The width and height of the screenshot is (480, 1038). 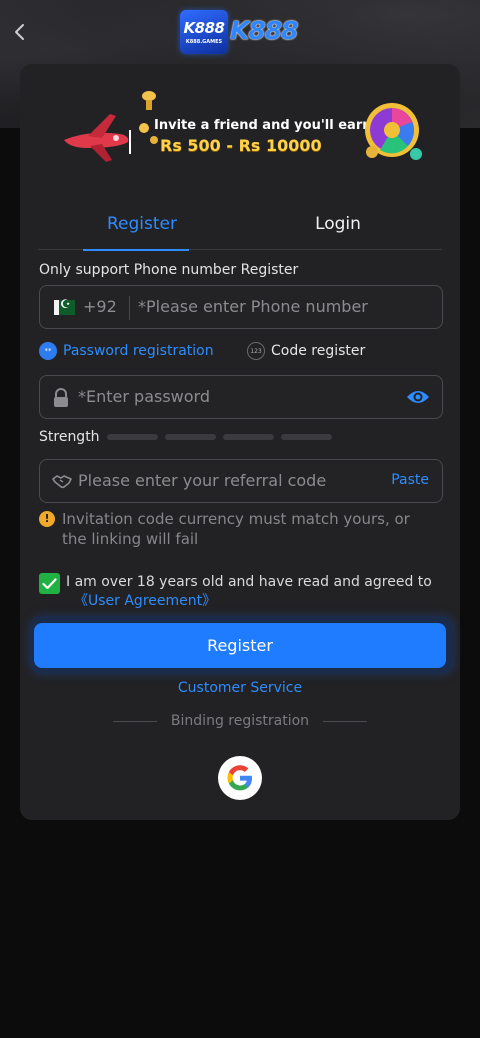 I want to click on tab-register: Register, so click(x=142, y=227).